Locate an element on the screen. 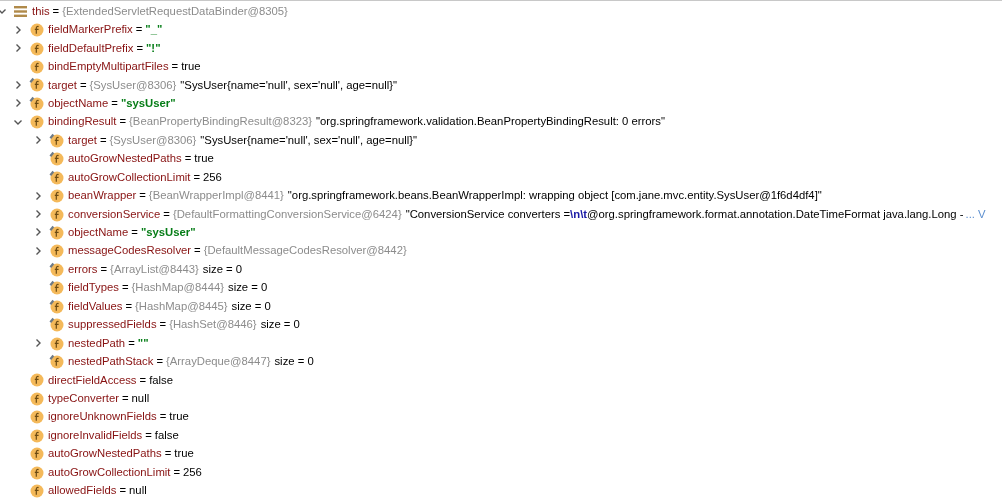 Image resolution: width=1002 pixels, height=500 pixels. variable-name: typeConverter is located at coordinates (83, 398).